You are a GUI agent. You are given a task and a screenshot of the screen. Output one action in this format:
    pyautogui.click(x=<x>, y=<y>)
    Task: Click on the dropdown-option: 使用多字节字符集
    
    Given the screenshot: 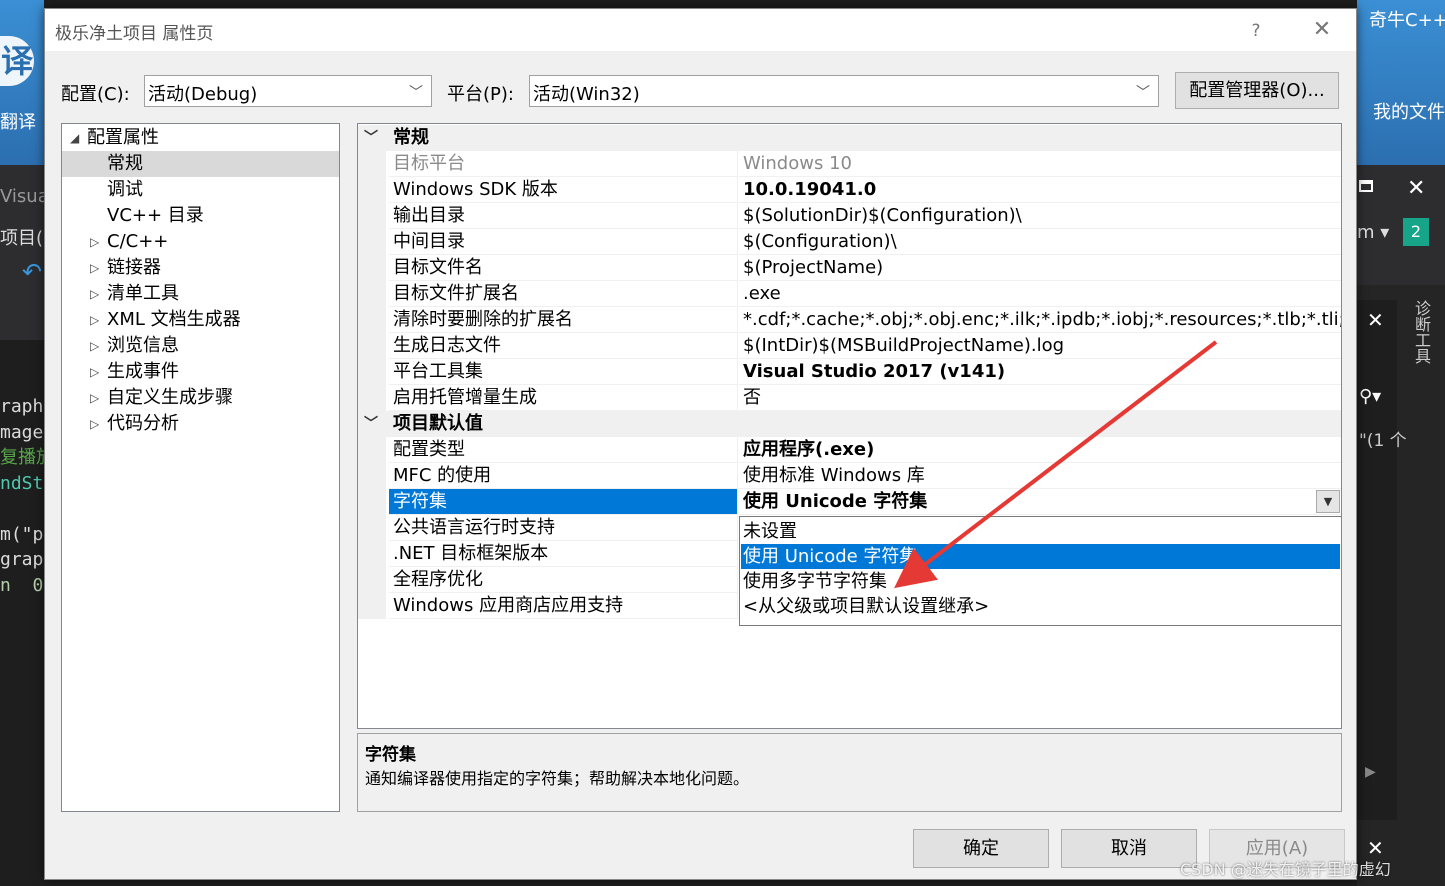 What is the action you would take?
    pyautogui.click(x=1040, y=581)
    